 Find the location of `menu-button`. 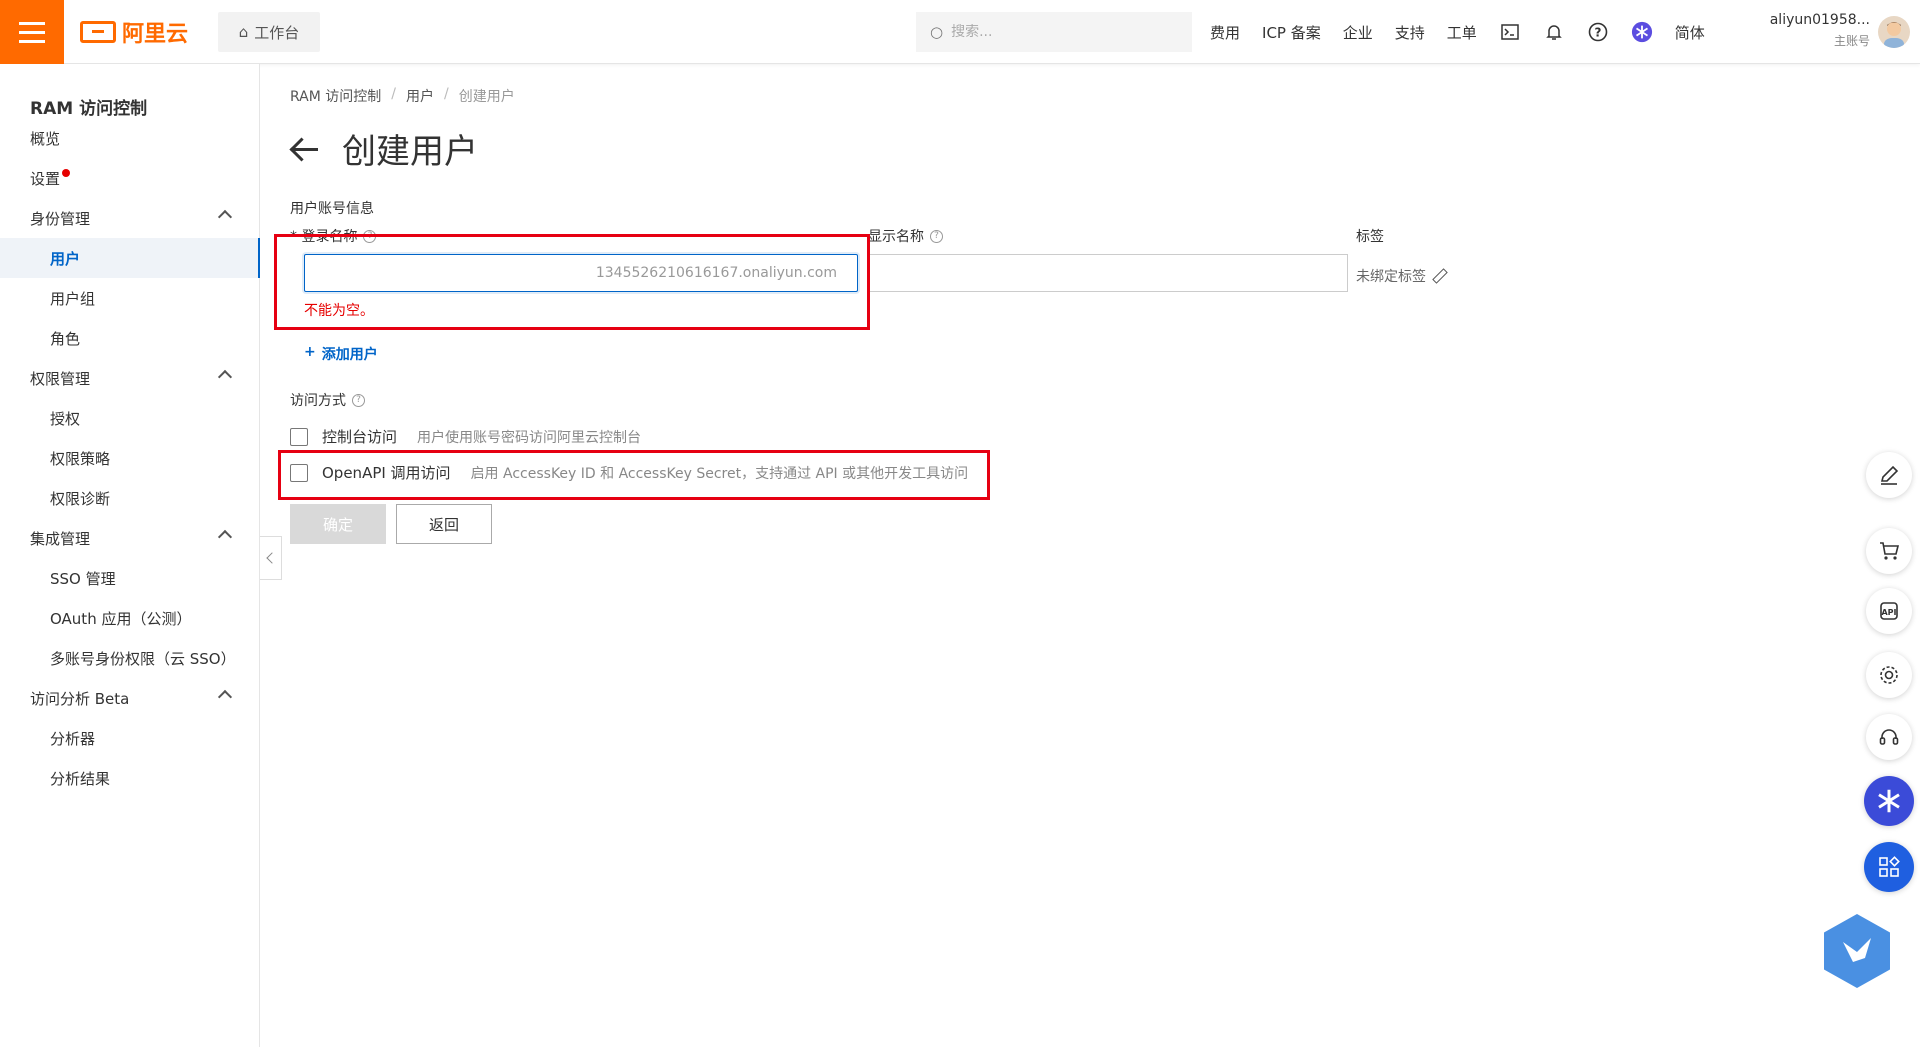

menu-button is located at coordinates (32, 32).